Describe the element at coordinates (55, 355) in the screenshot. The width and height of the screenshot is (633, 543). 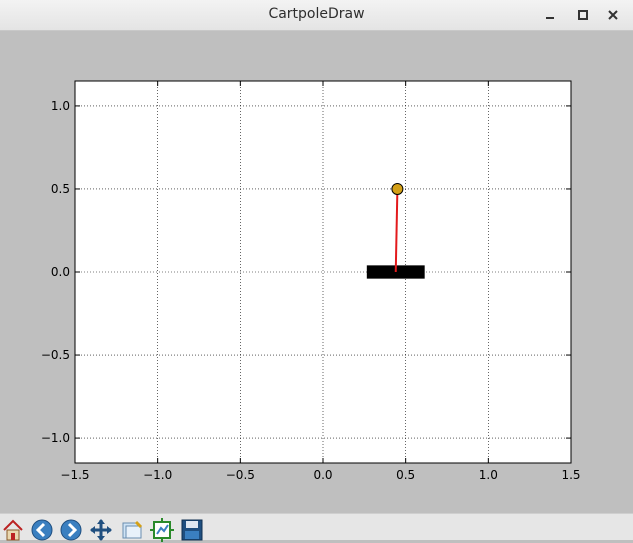
I see `y-tick-label: −0.5` at that location.